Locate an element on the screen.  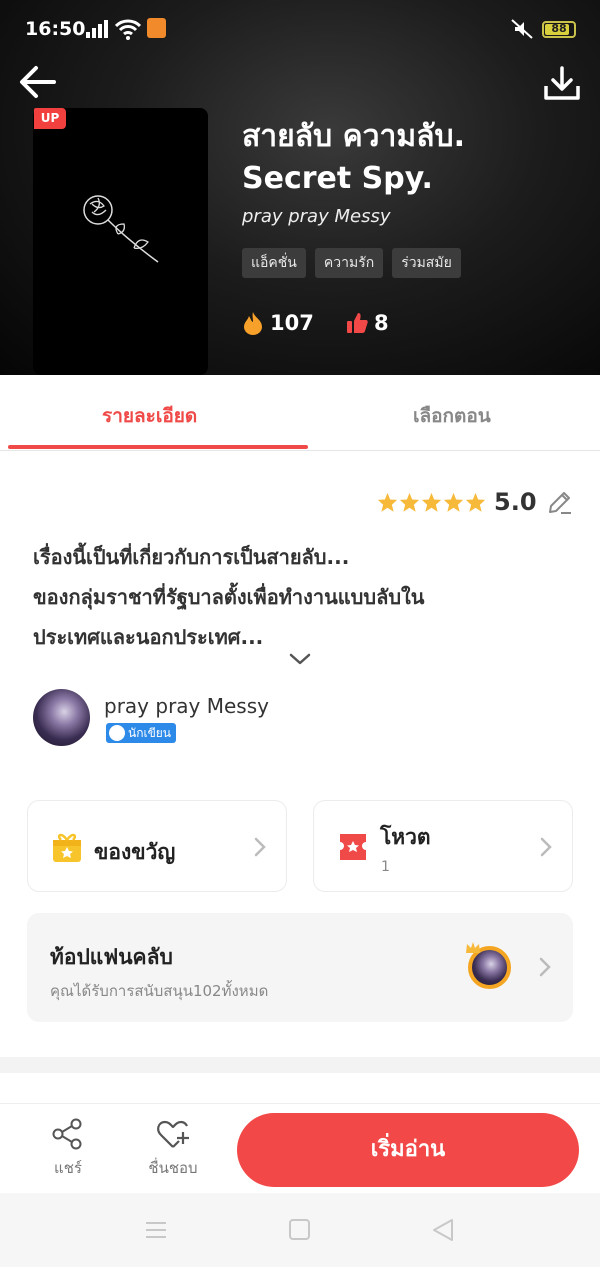
fire-icon is located at coordinates (253, 323).